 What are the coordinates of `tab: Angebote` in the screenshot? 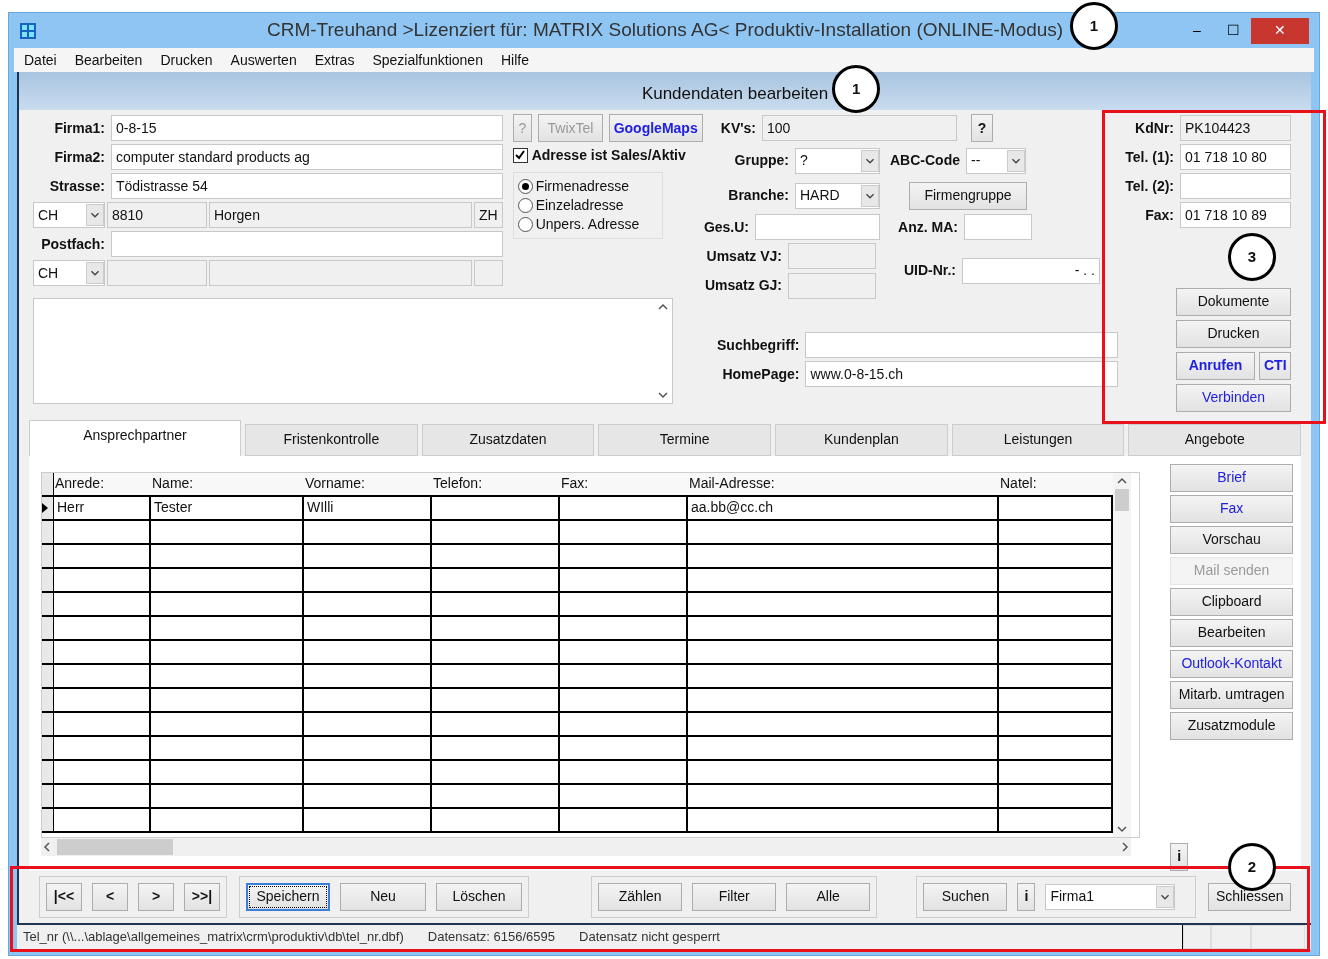 It's located at (1215, 439).